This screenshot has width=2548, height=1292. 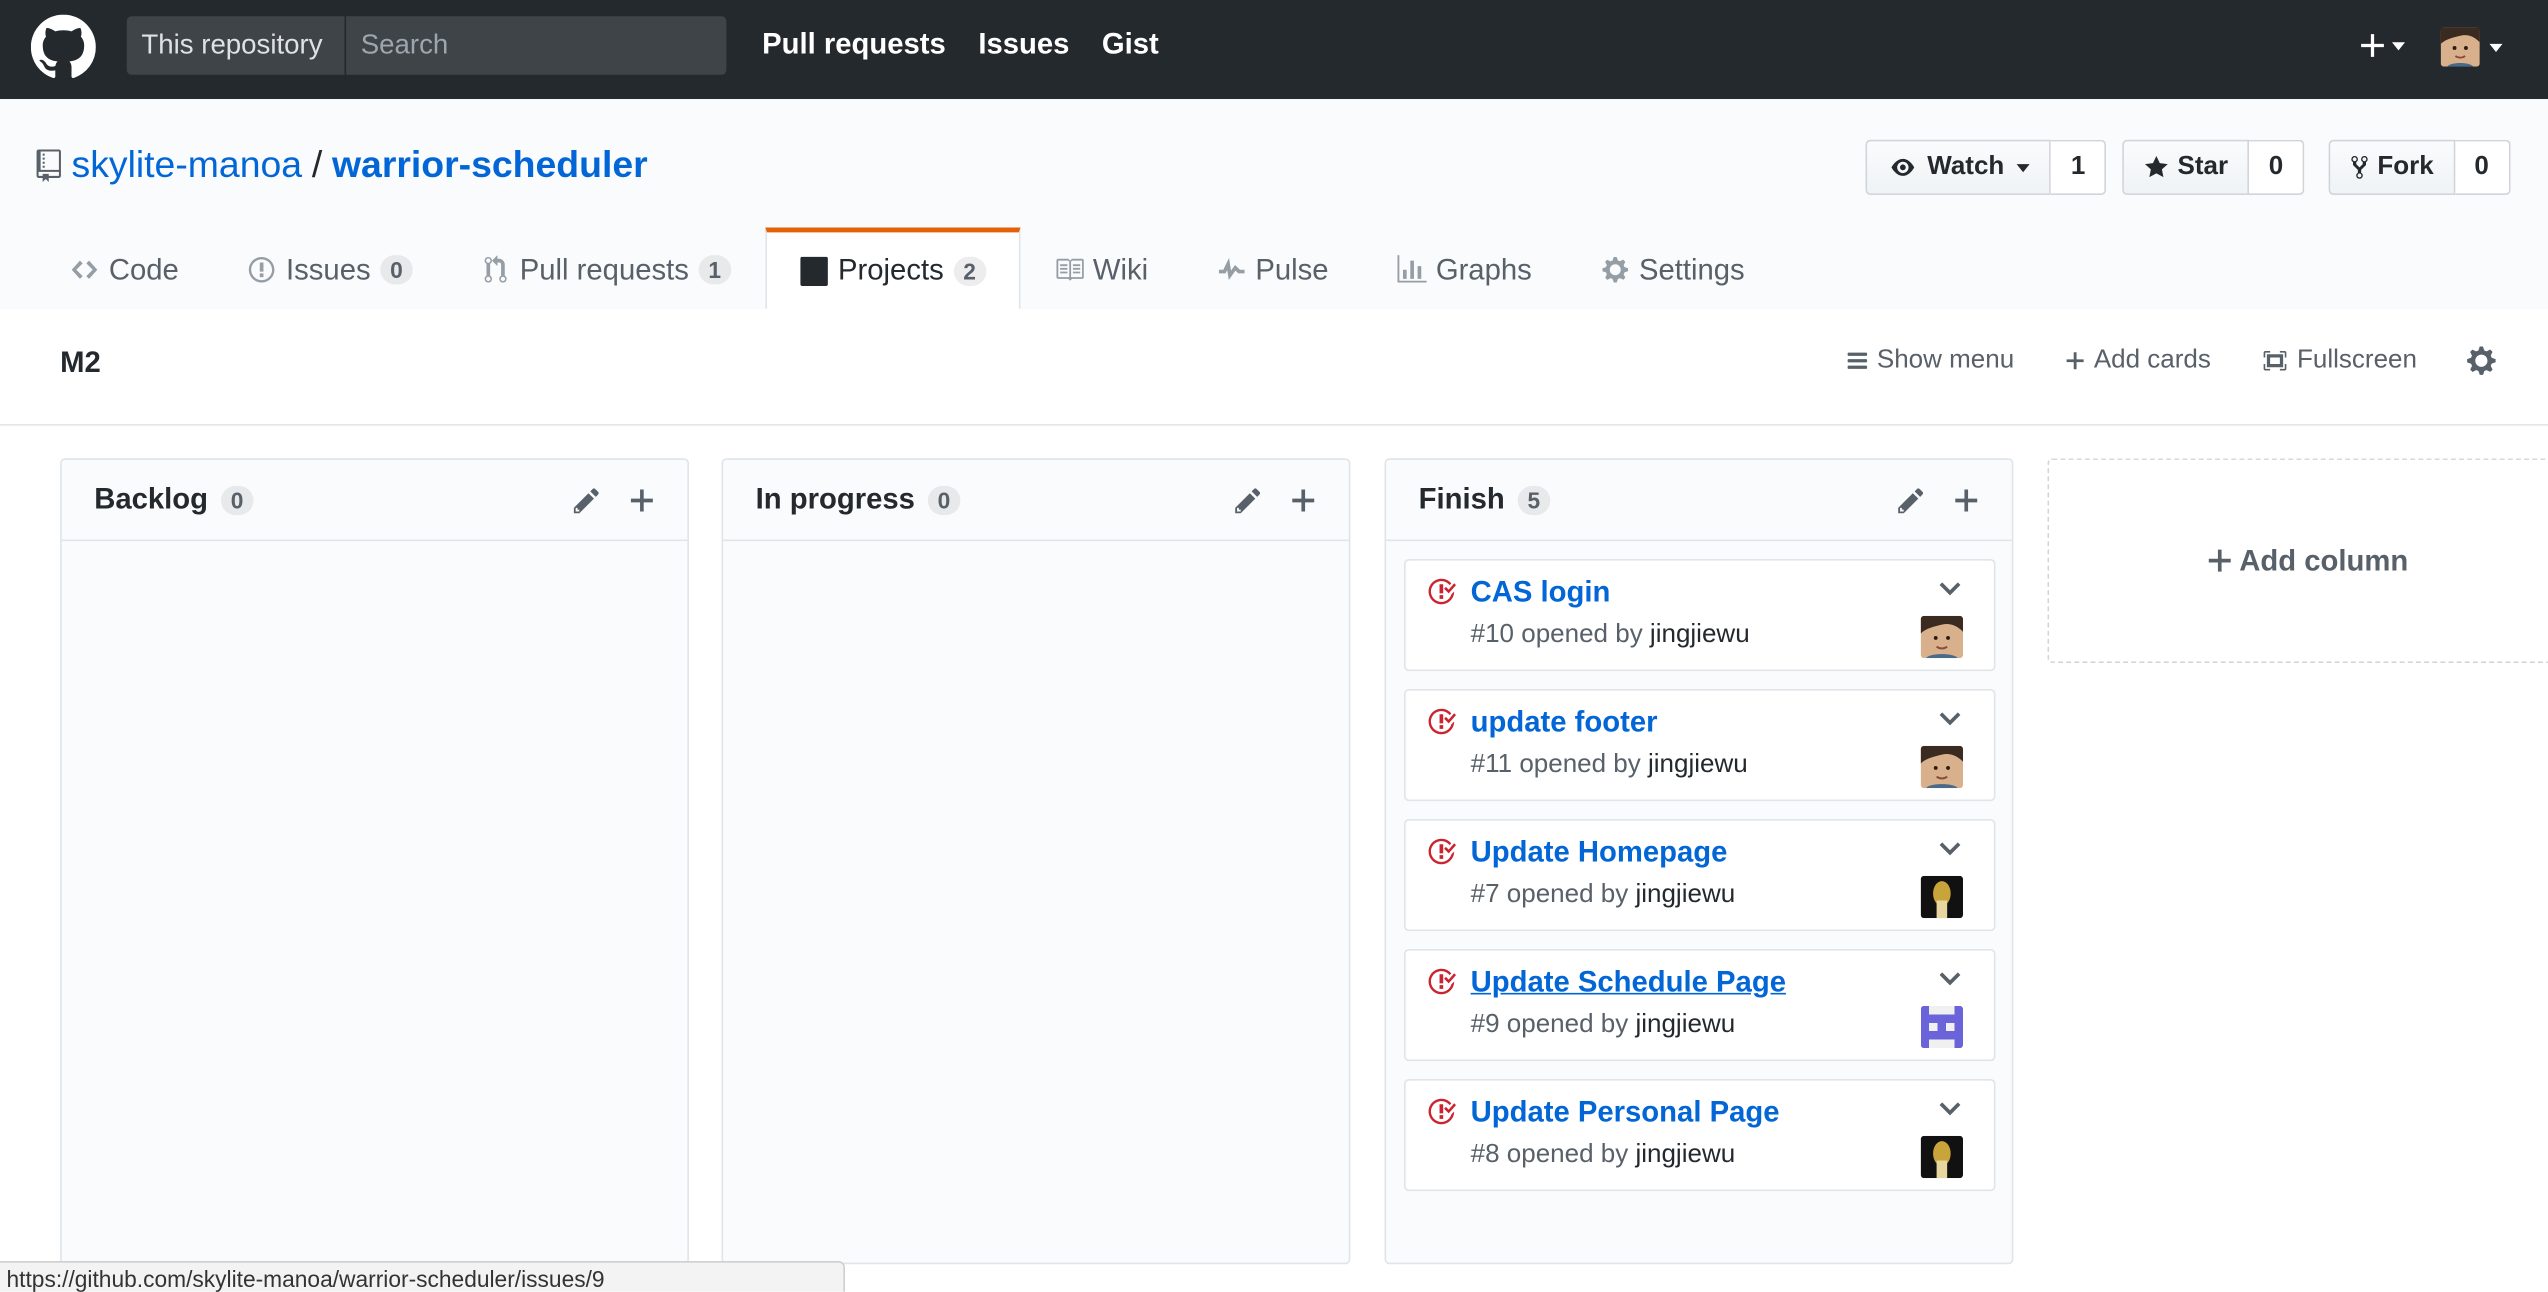 What do you see at coordinates (1700, 875) in the screenshot?
I see `issue-card: Update Homepage #7 opened by jingjiewu` at bounding box center [1700, 875].